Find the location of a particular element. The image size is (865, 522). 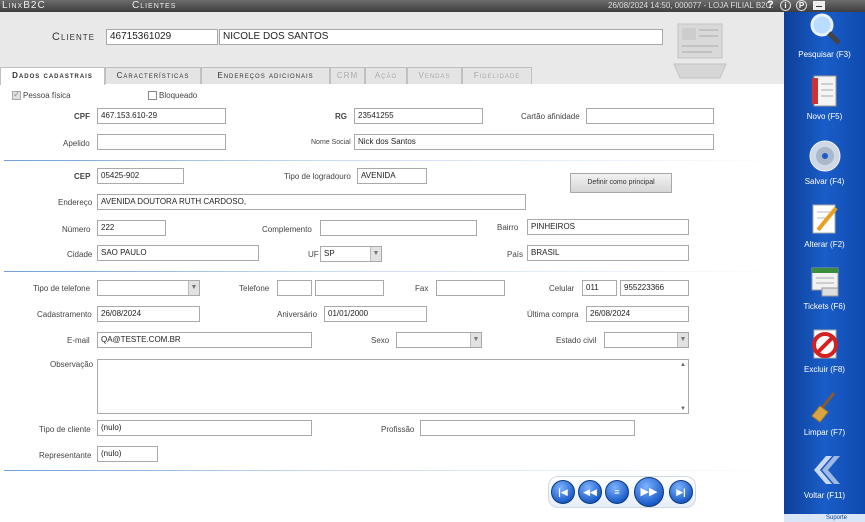

nome-social-field: Nick dos Santos is located at coordinates (534, 142).